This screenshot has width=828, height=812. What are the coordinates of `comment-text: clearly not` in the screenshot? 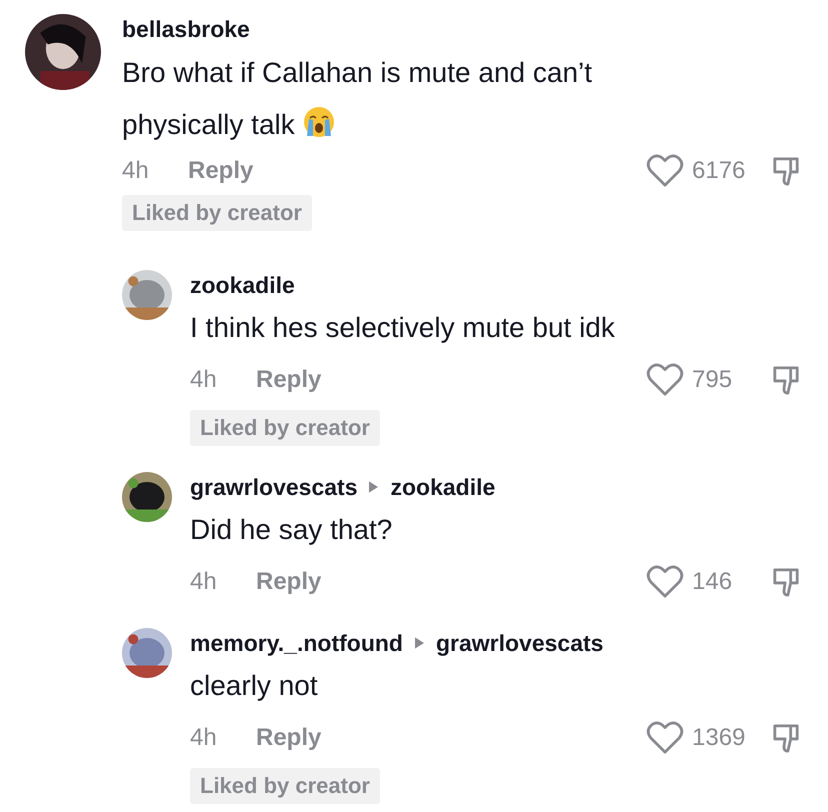 It's located at (254, 686).